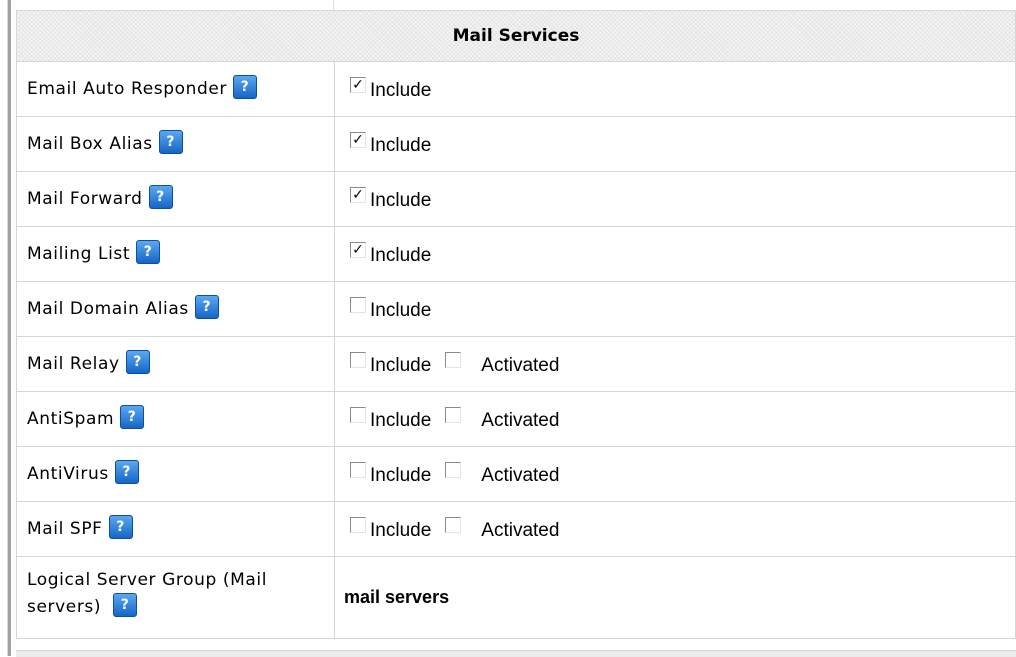 The image size is (1016, 657). Describe the element at coordinates (175, 254) in the screenshot. I see `service-label-cell: Mailing List?` at that location.